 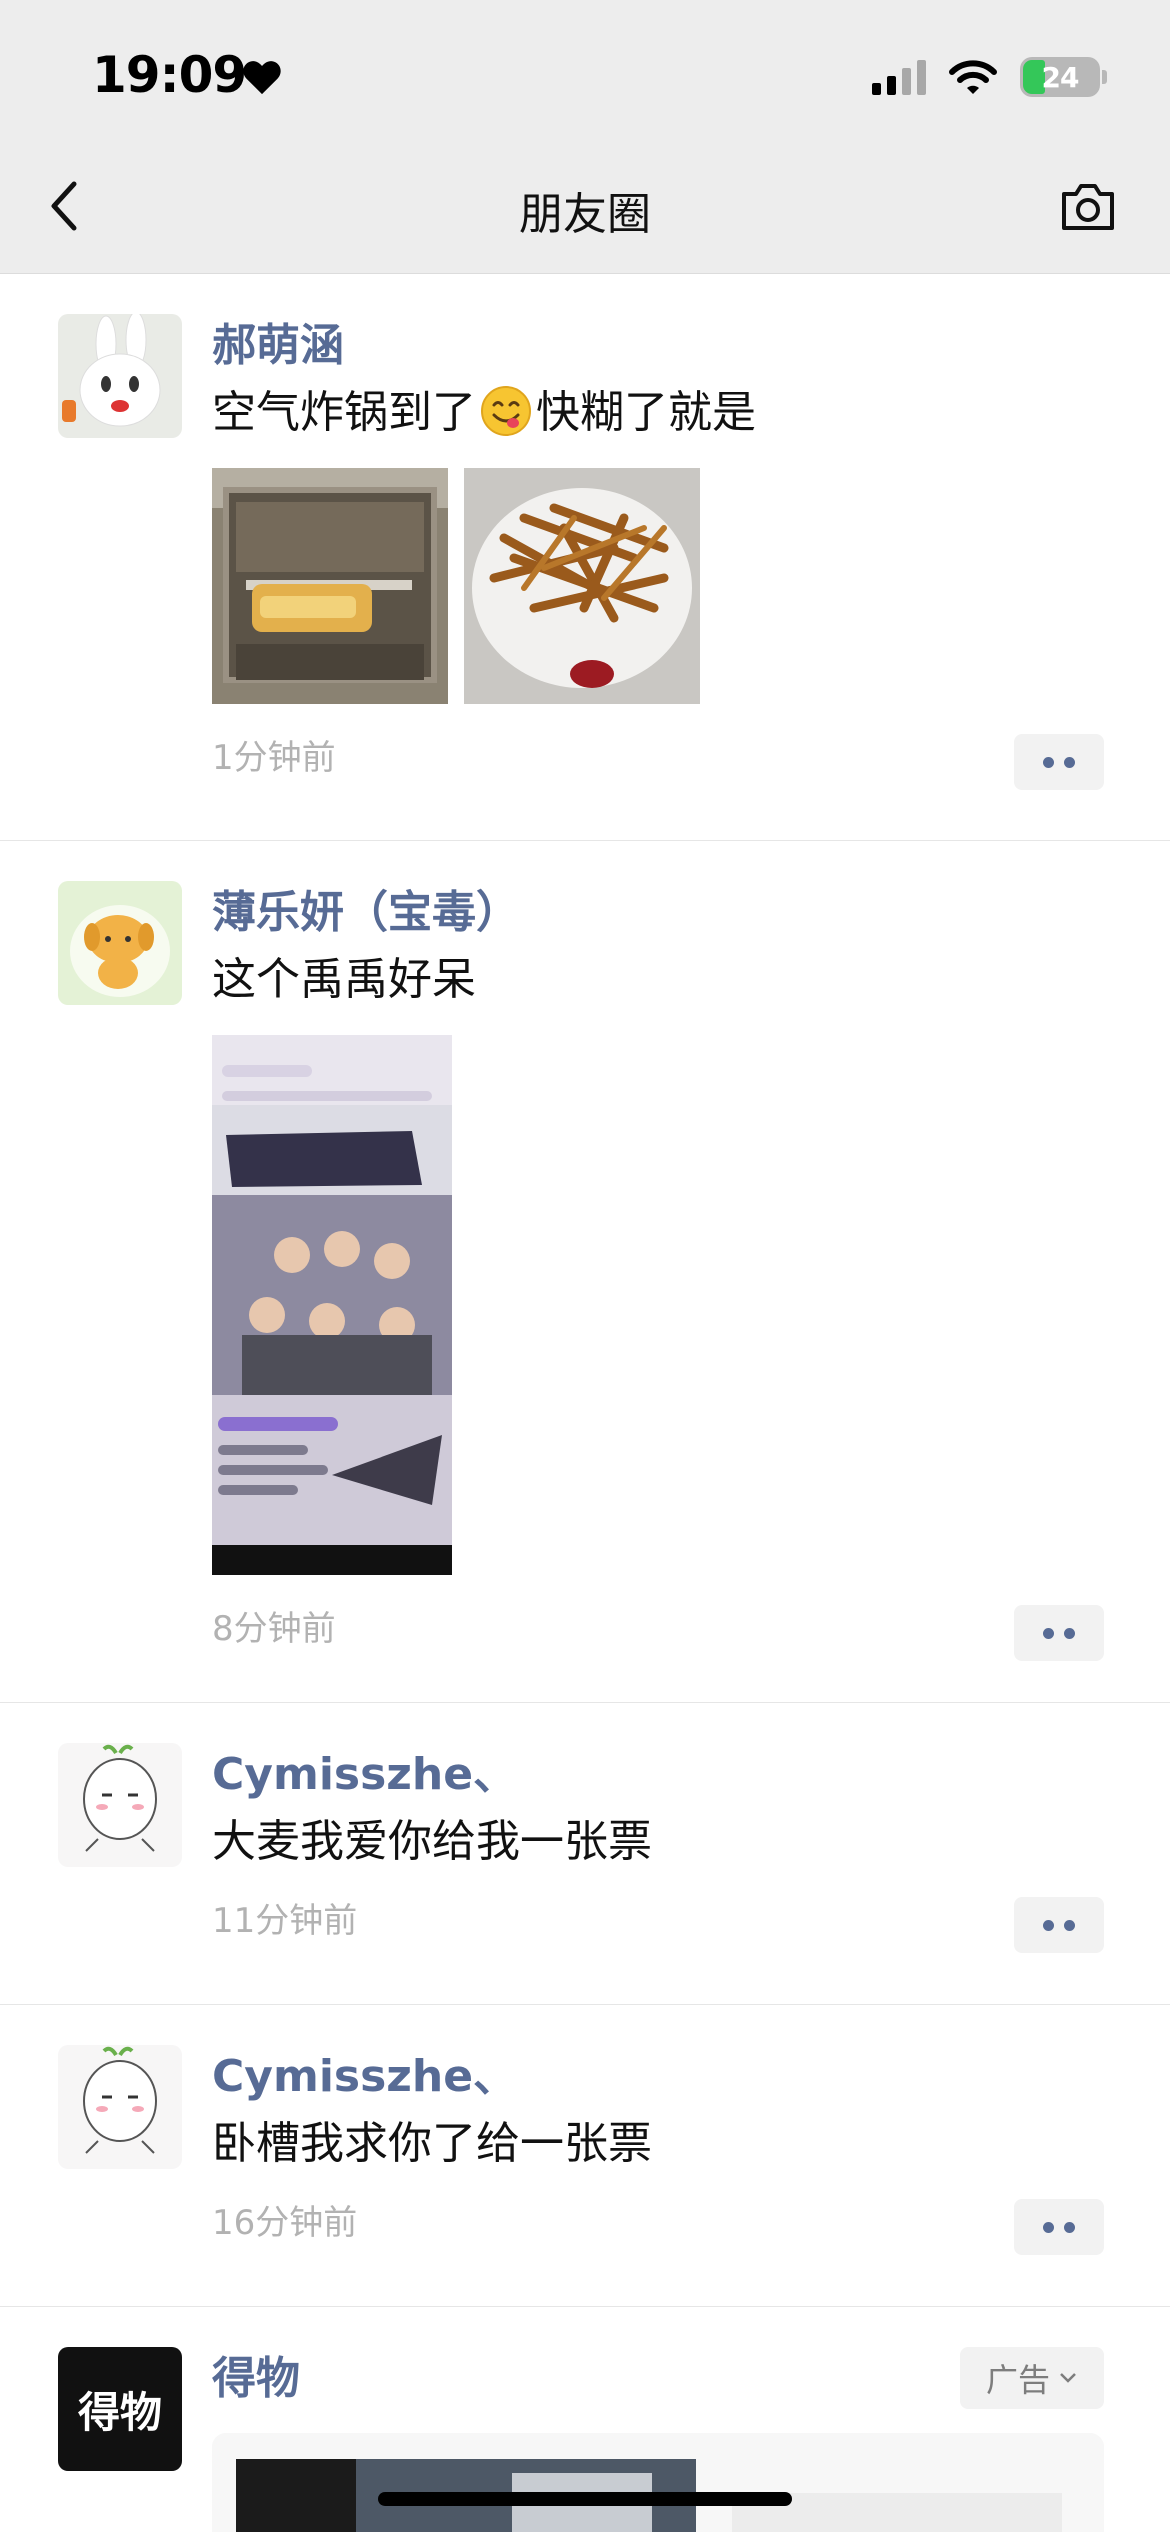 I want to click on post-text: 空气炸锅到了 快糊了就是, so click(x=658, y=413).